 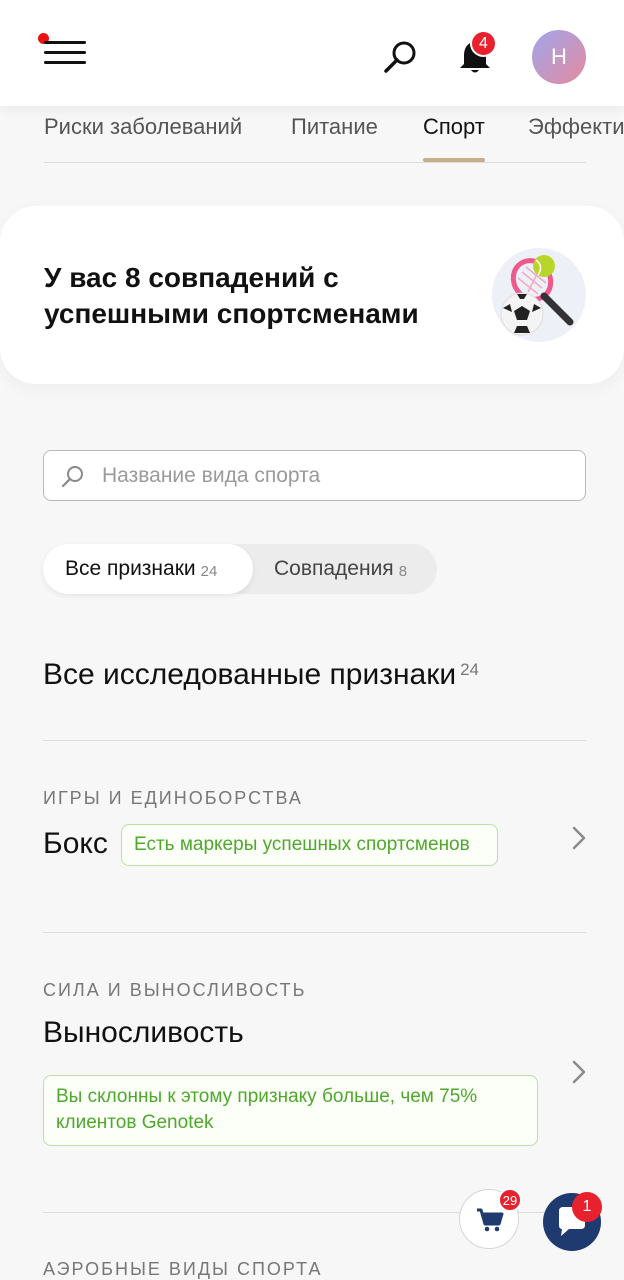 What do you see at coordinates (587, 1207) in the screenshot?
I see `chat-count-badge: 1` at bounding box center [587, 1207].